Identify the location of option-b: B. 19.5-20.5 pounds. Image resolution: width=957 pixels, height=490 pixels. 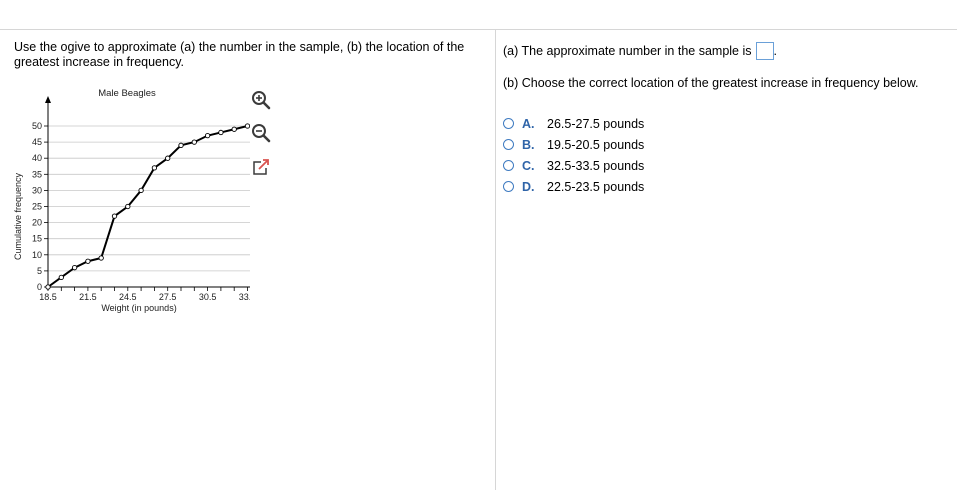
(573, 144).